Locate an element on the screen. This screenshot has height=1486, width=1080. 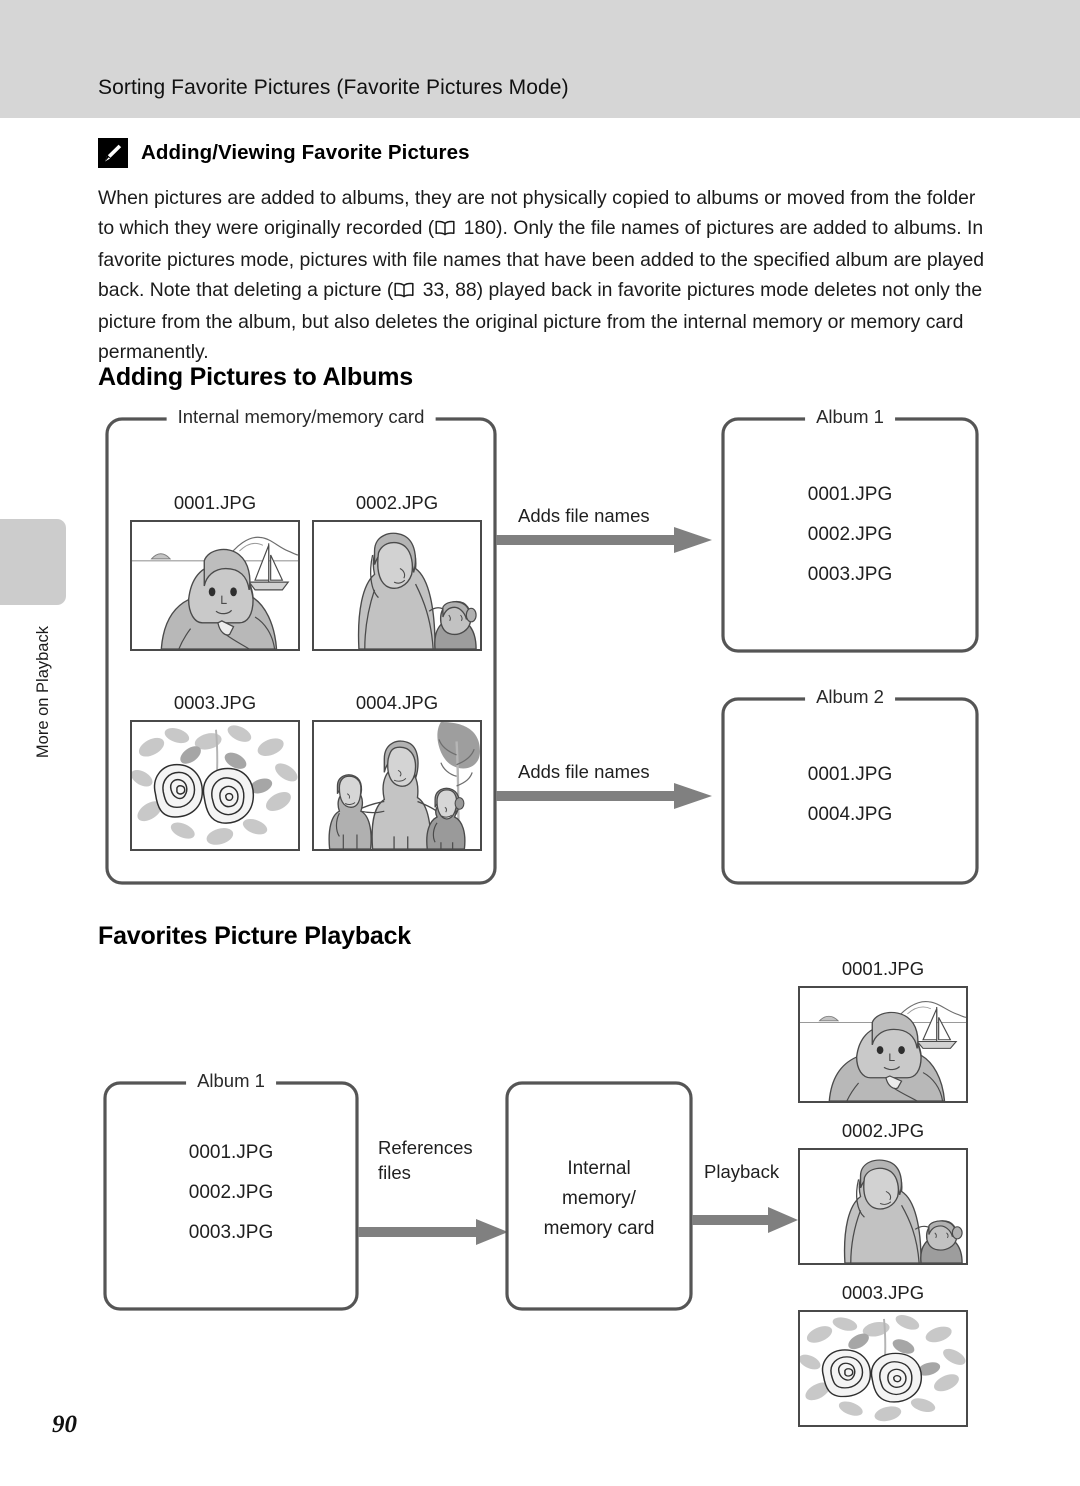
album-1-file-list: 0001.JPG 0002.JPG 0003.JPG is located at coordinates (850, 544).